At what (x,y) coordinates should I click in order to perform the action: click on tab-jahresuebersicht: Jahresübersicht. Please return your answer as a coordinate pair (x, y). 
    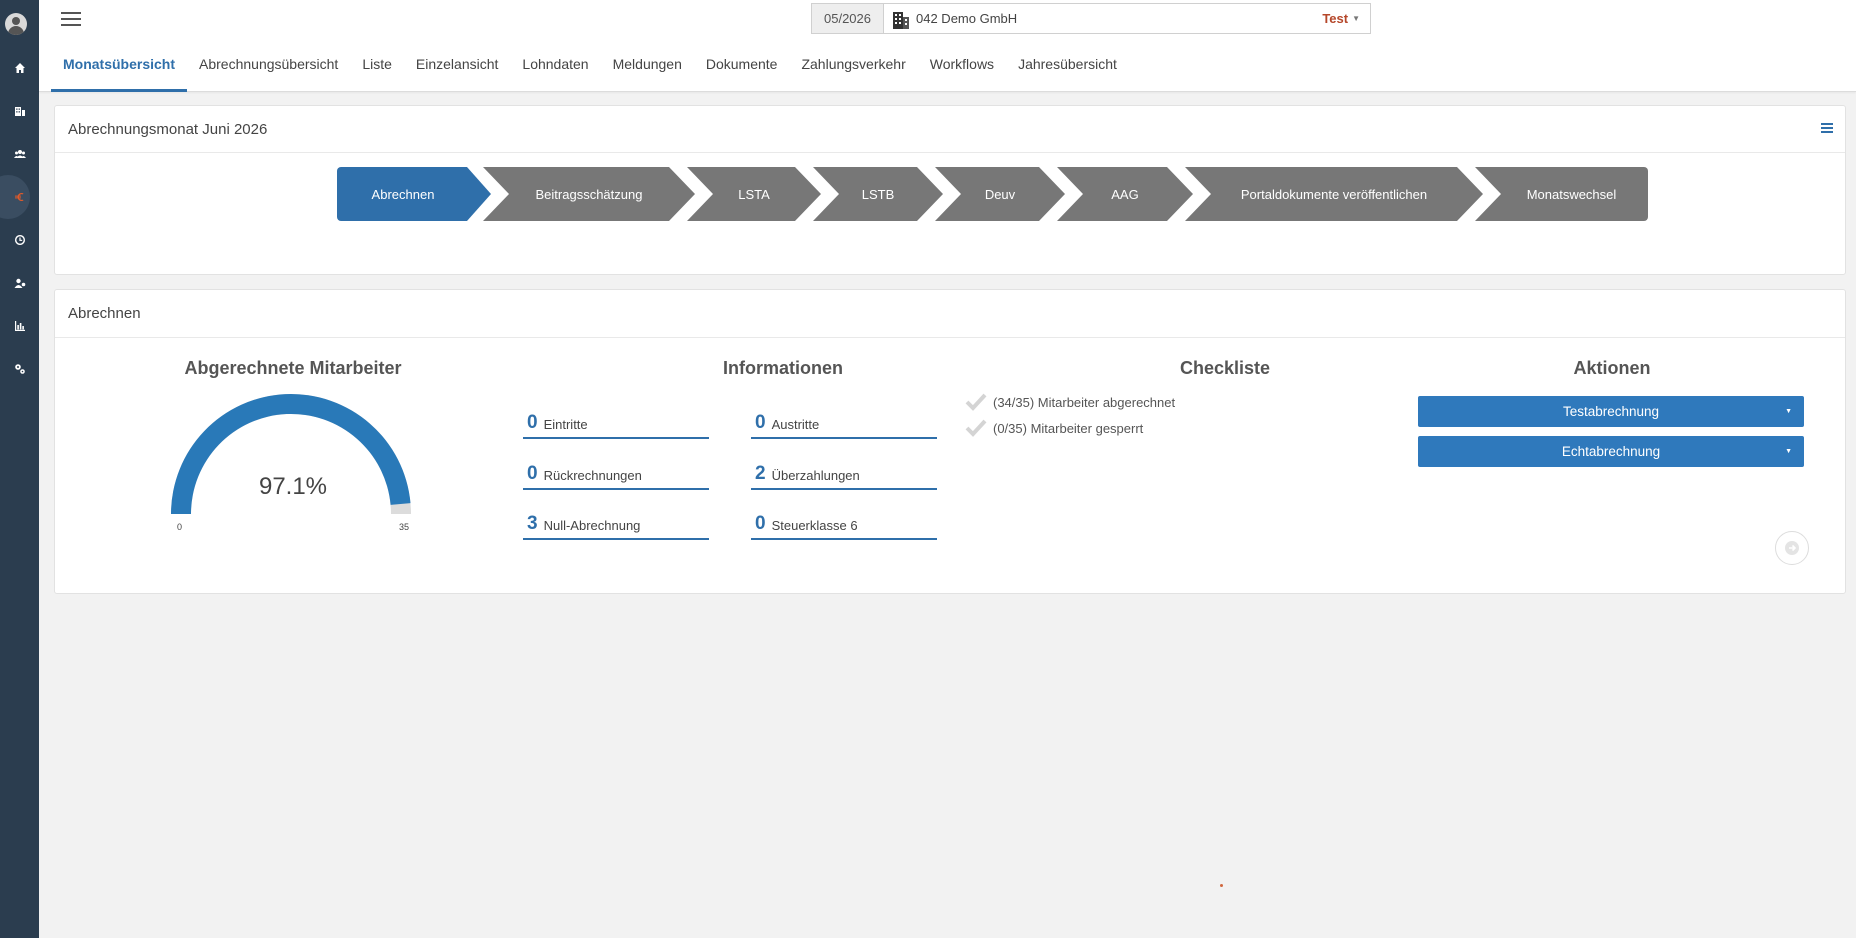
    Looking at the image, I should click on (1067, 71).